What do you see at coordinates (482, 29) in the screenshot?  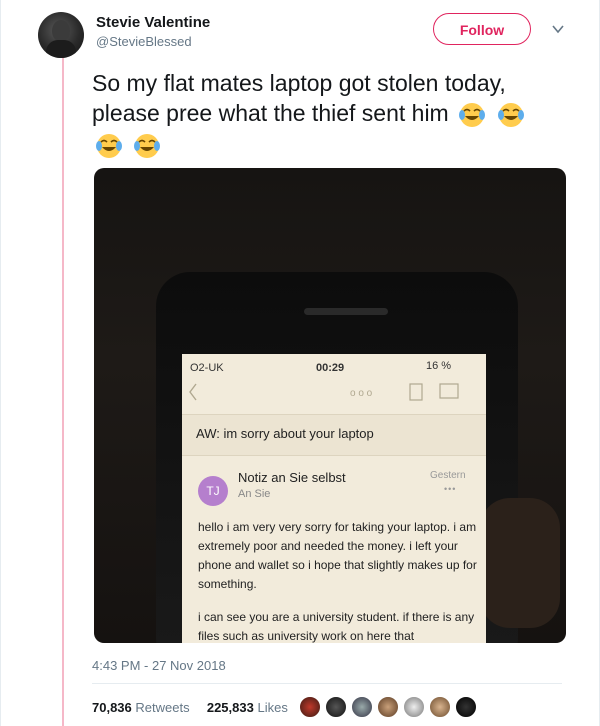 I see `follow-button: Follow` at bounding box center [482, 29].